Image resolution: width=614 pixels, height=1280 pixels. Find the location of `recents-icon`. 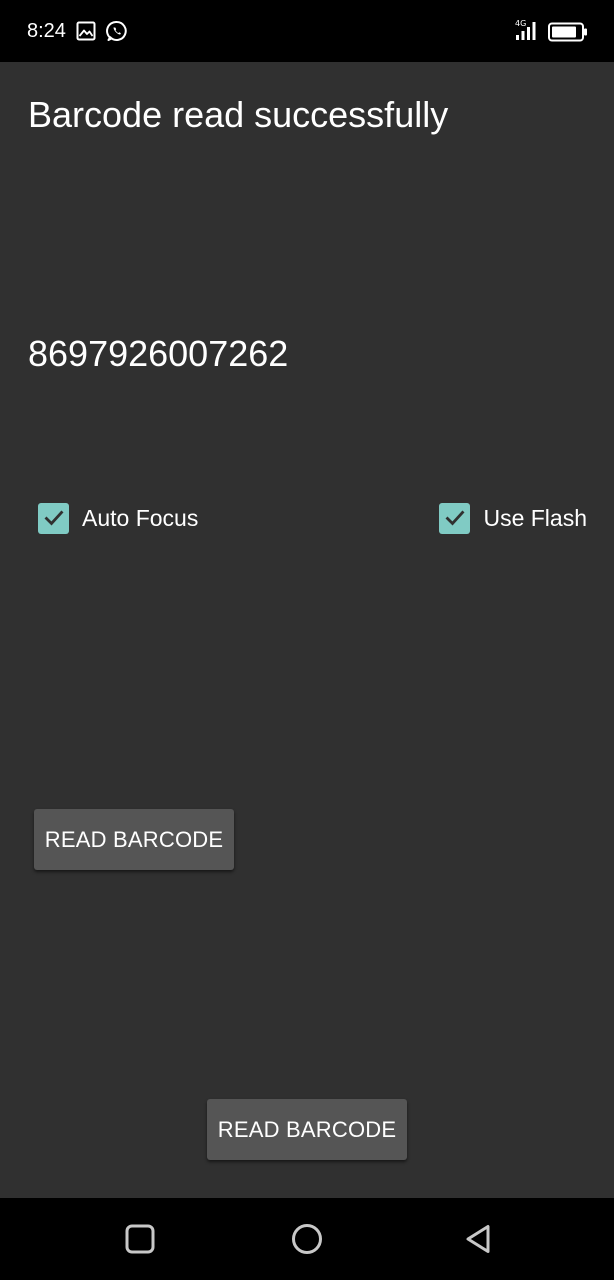

recents-icon is located at coordinates (140, 1239).